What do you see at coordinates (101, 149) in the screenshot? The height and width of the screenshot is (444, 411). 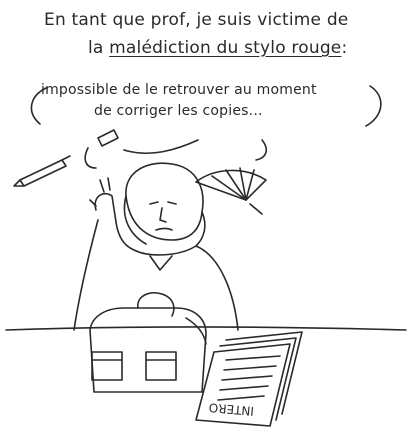 I see `flying-cap-icon` at bounding box center [101, 149].